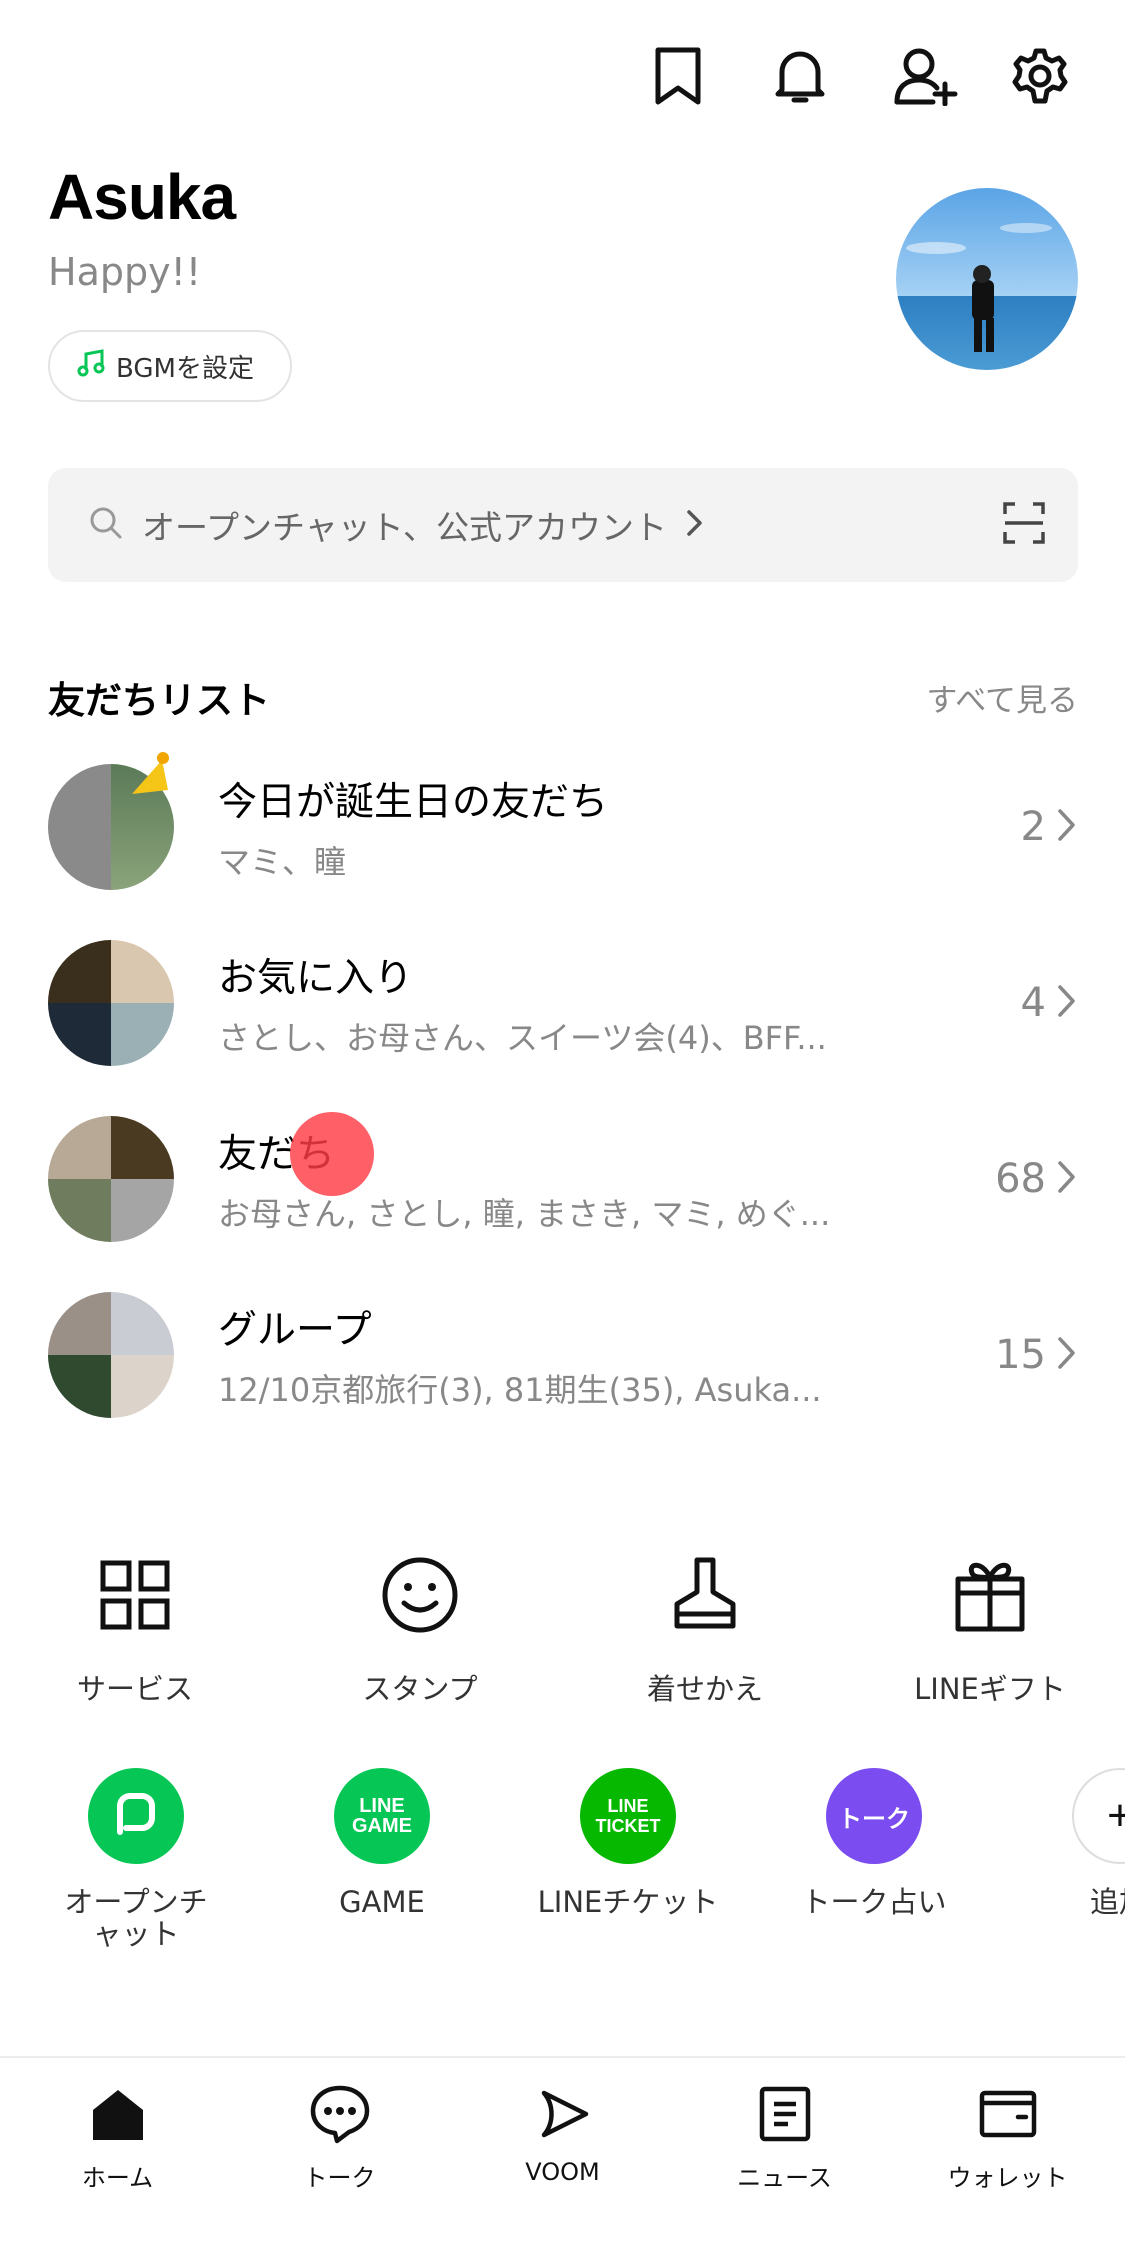 The image size is (1125, 2242). What do you see at coordinates (874, 1902) in the screenshot?
I see `app-label: トーク占い` at bounding box center [874, 1902].